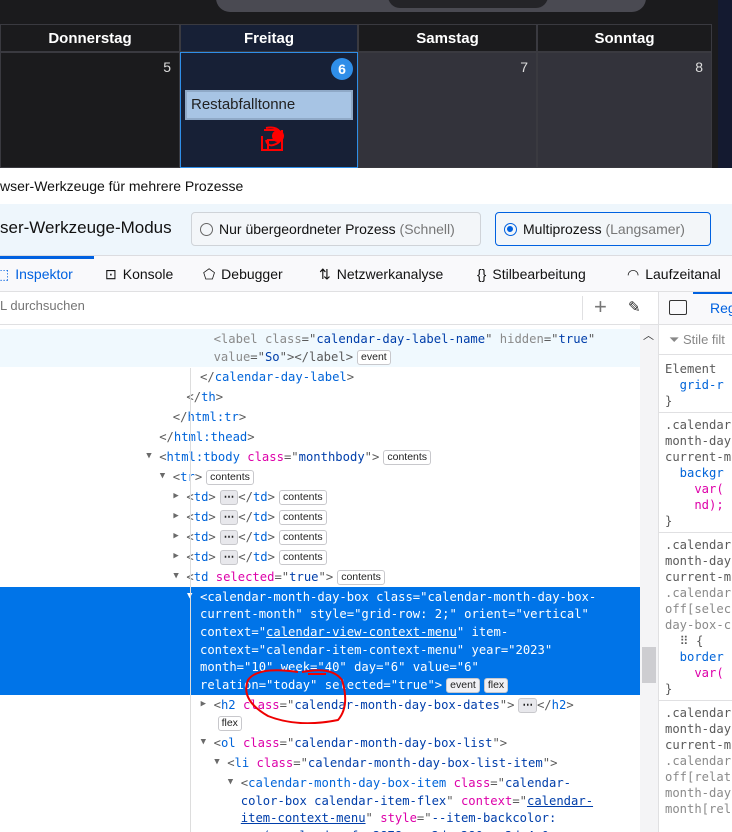  What do you see at coordinates (209, 274) in the screenshot?
I see `debugger-icon: ⬠` at bounding box center [209, 274].